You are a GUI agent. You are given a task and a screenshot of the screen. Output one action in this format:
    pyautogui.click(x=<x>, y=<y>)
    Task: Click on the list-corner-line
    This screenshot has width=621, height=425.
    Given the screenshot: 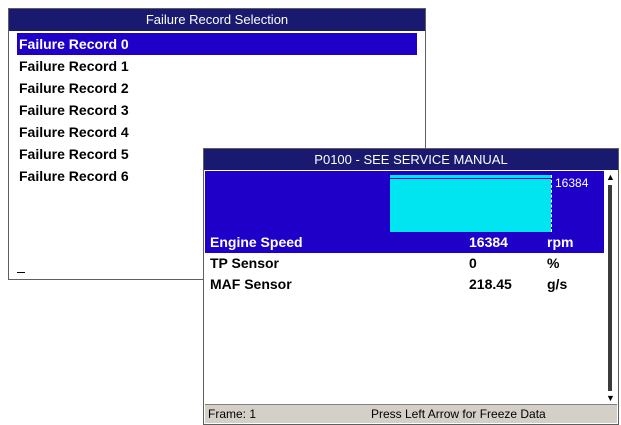 What is the action you would take?
    pyautogui.click(x=21, y=272)
    